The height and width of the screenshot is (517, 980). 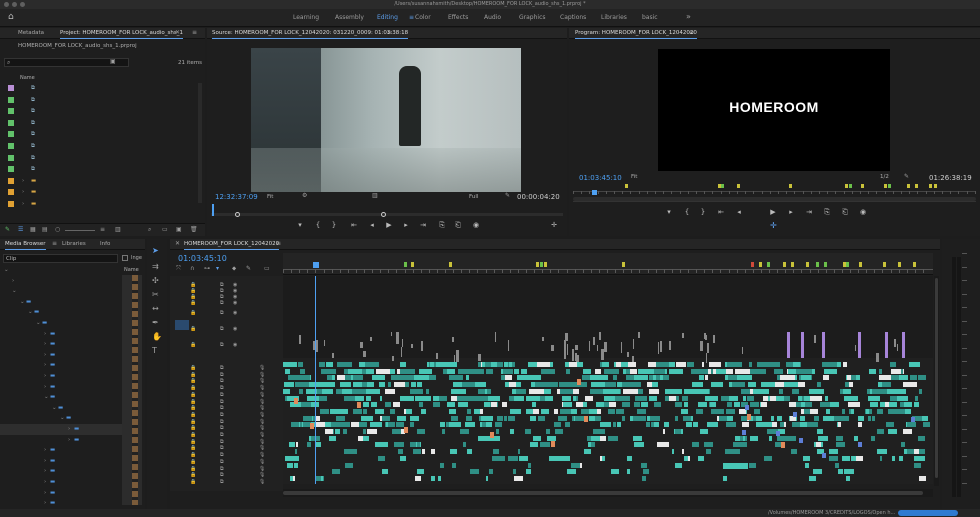 I want to click on transport-step-back-icon: ◂, so click(x=739, y=212).